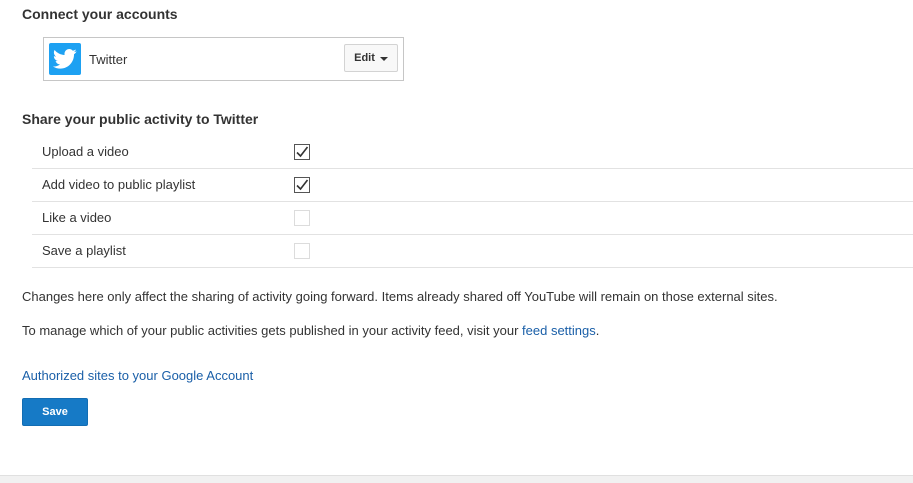  What do you see at coordinates (472, 218) in the screenshot?
I see `share-option-like-video: Like a video` at bounding box center [472, 218].